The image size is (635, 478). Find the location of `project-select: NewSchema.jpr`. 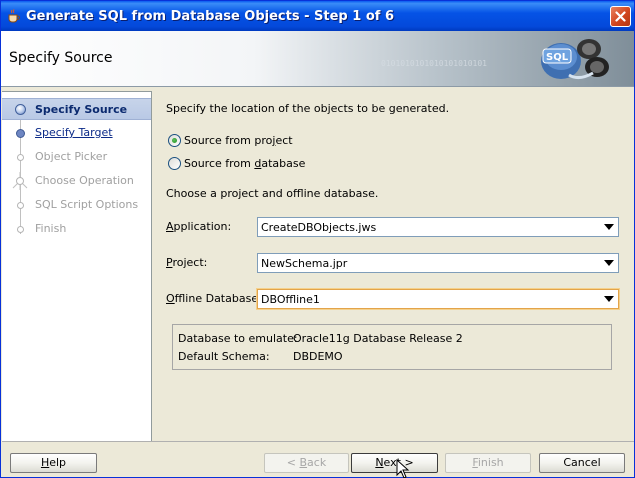

project-select: NewSchema.jpr is located at coordinates (438, 263).